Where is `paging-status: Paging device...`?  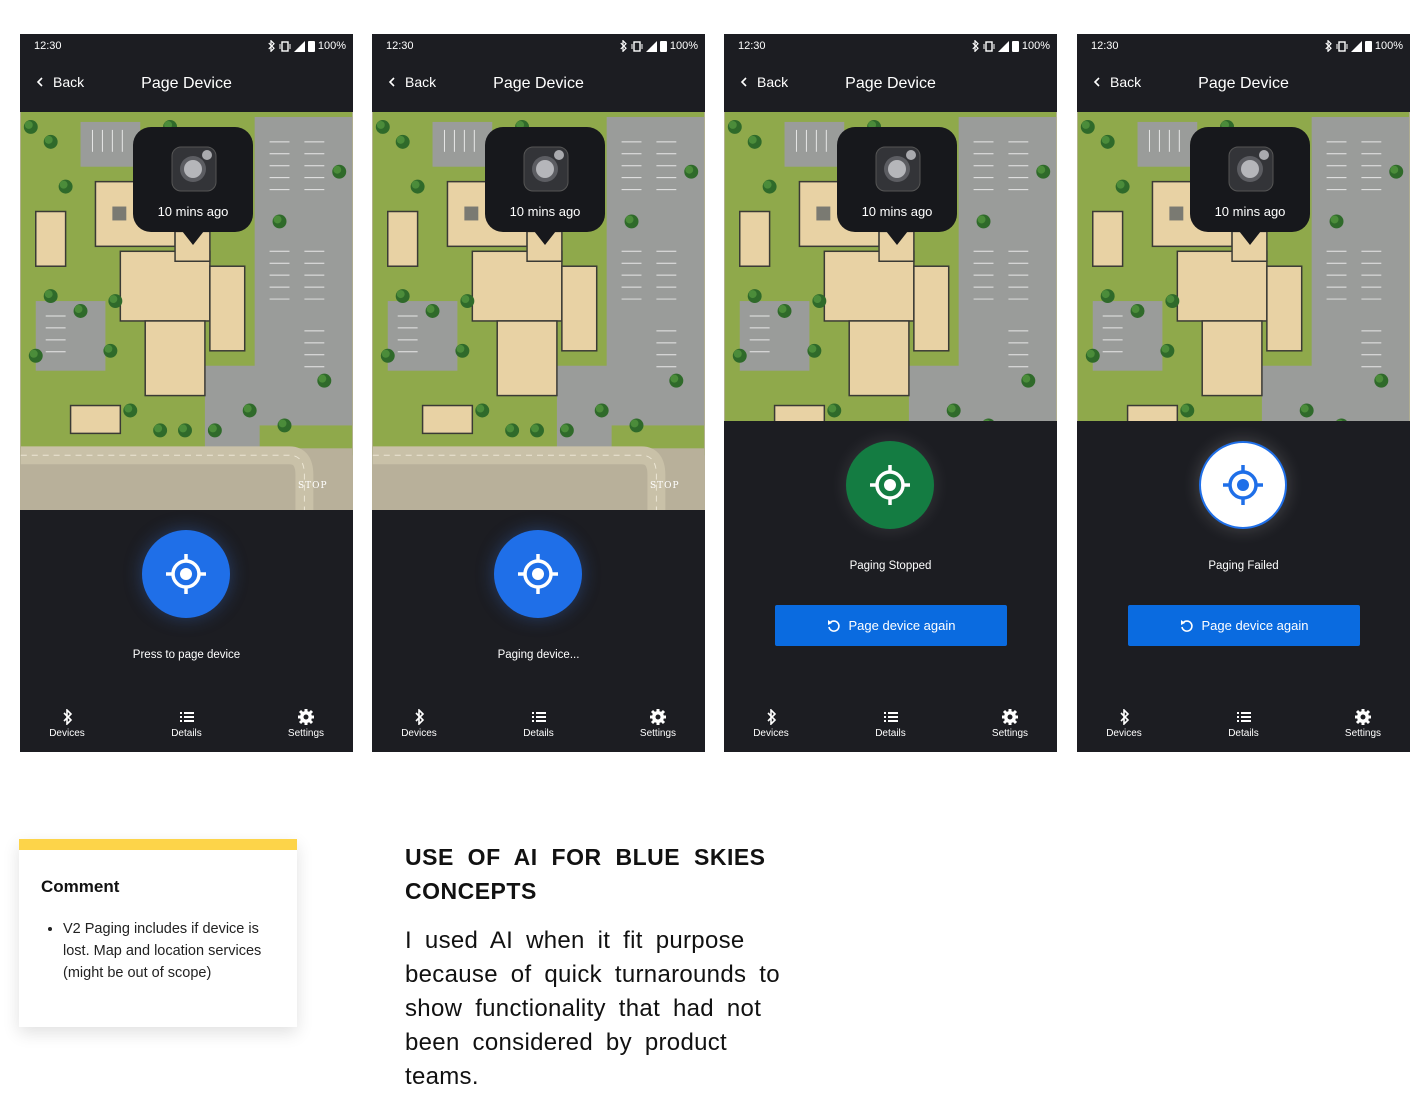
paging-status: Paging device... is located at coordinates (538, 655).